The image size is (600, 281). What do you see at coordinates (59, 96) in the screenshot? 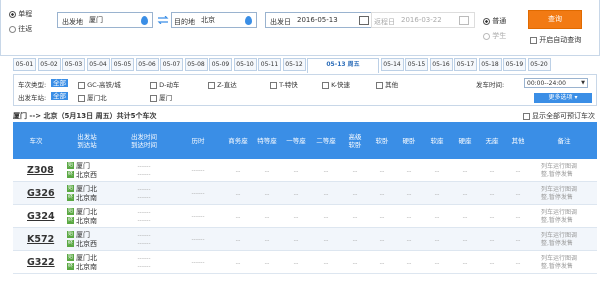
I see `station-all: 全部` at bounding box center [59, 96].